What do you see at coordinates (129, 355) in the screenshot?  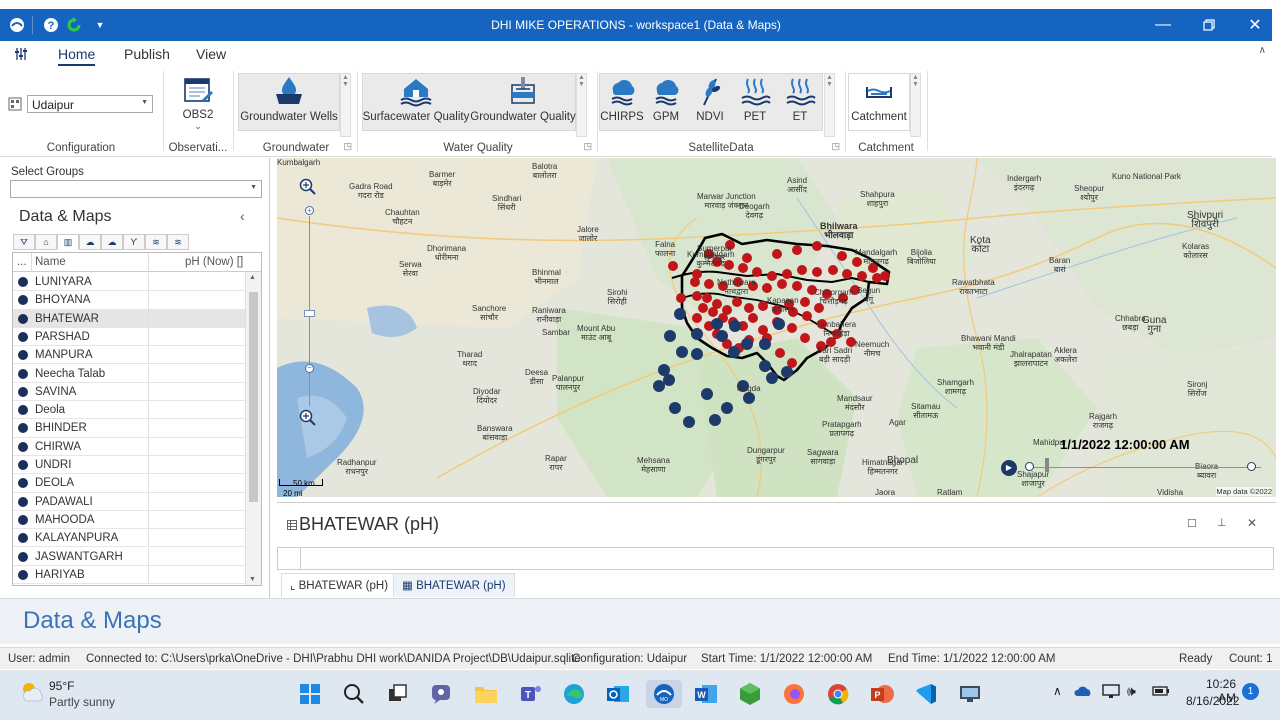 I see `table-row: MANPURA` at bounding box center [129, 355].